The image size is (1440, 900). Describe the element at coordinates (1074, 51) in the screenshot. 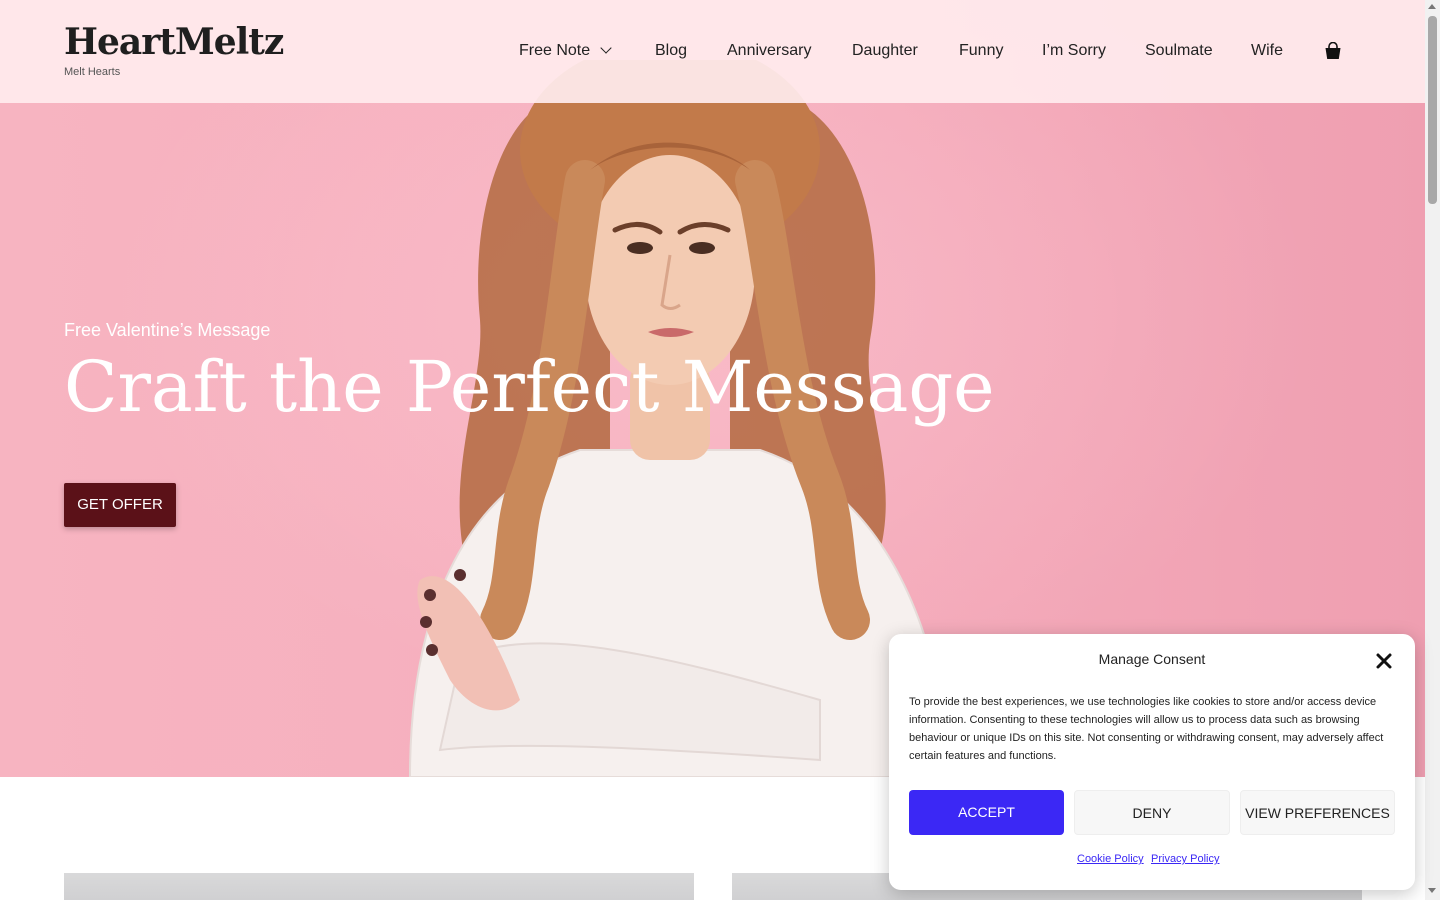

I see `nav-item-im-sorry: I’m Sorry` at that location.